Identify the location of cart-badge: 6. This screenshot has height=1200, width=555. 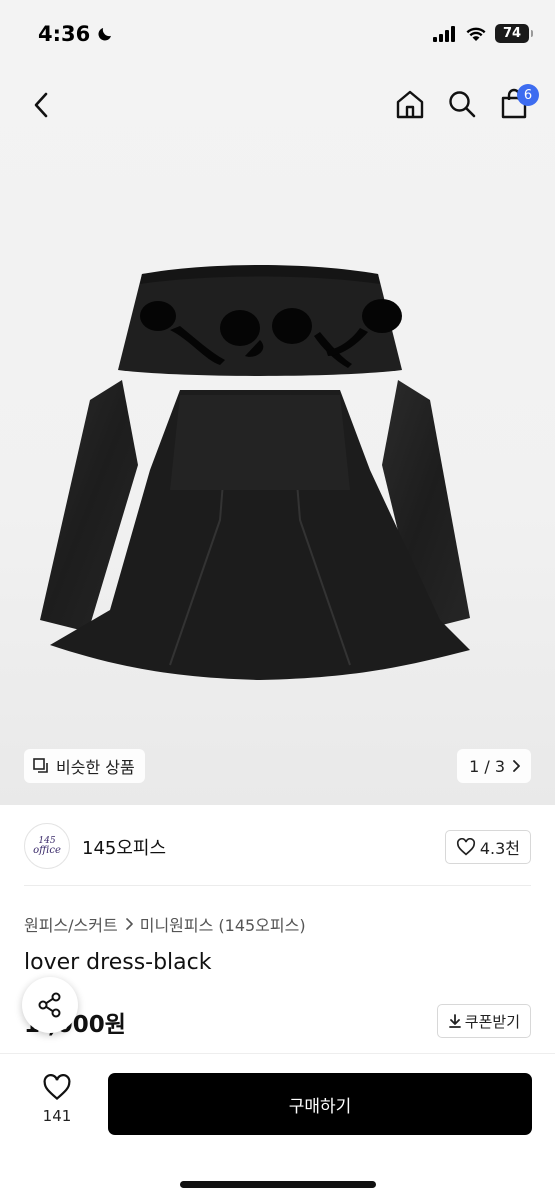
(528, 95).